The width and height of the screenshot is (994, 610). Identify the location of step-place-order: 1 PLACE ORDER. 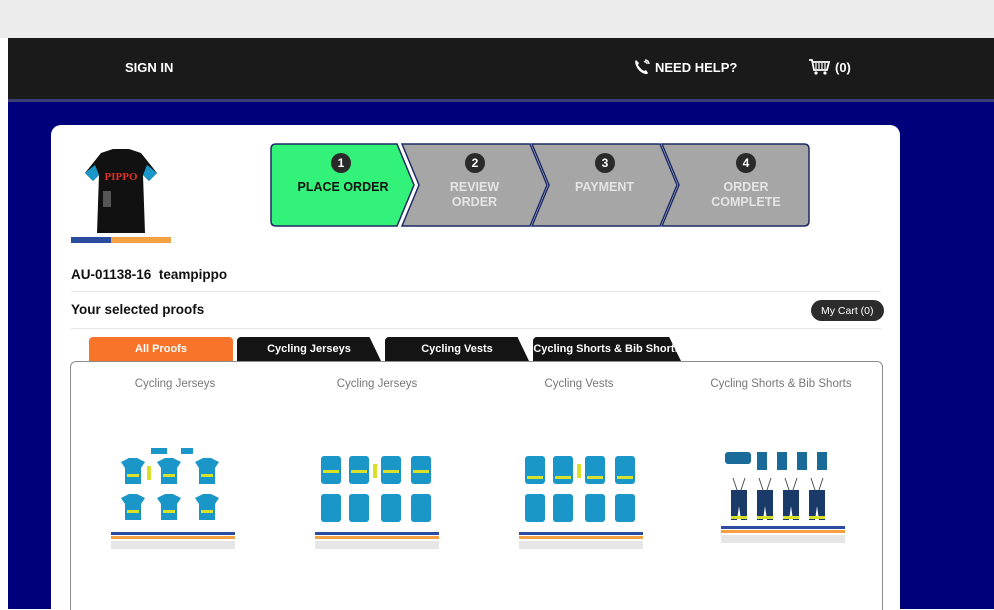
(343, 185).